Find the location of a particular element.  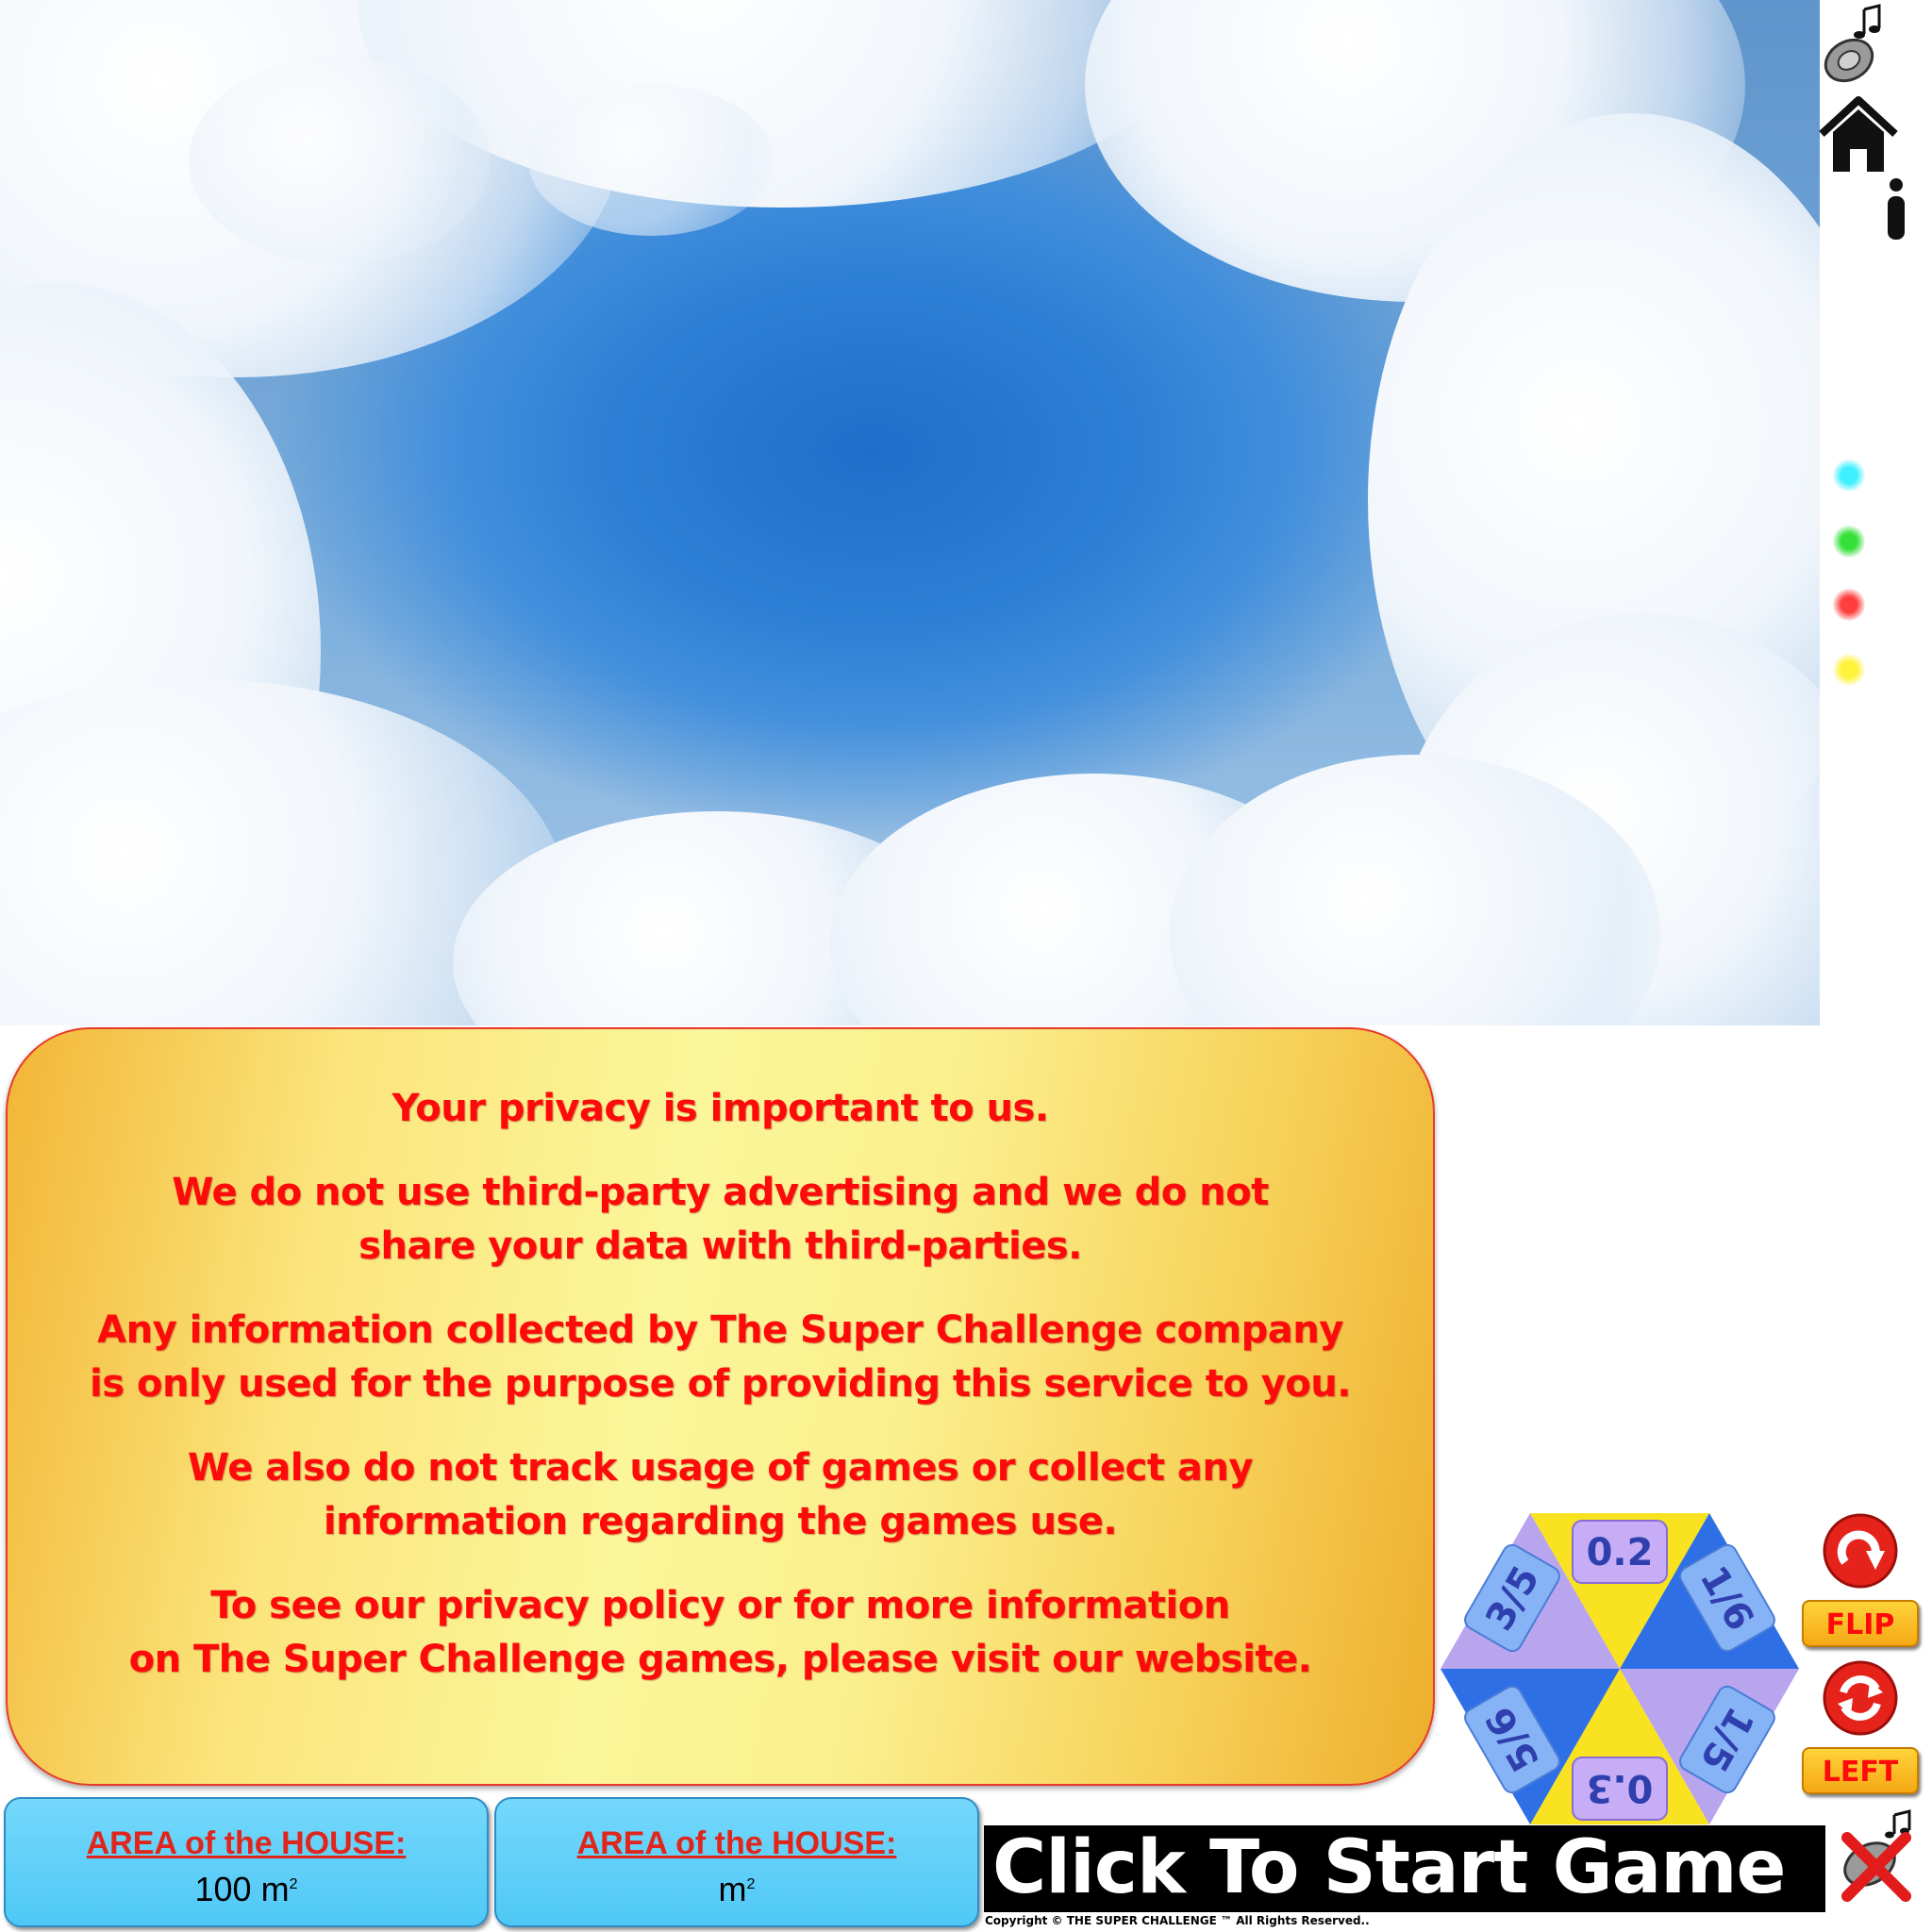

spinner-tile-top: 0.2 is located at coordinates (1620, 1552).